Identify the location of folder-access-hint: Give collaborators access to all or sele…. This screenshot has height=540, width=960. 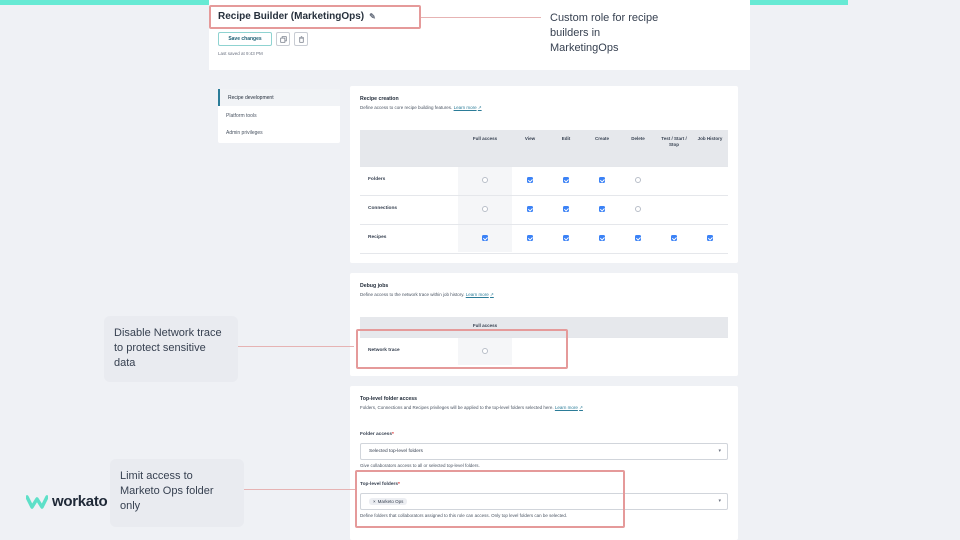
(420, 465).